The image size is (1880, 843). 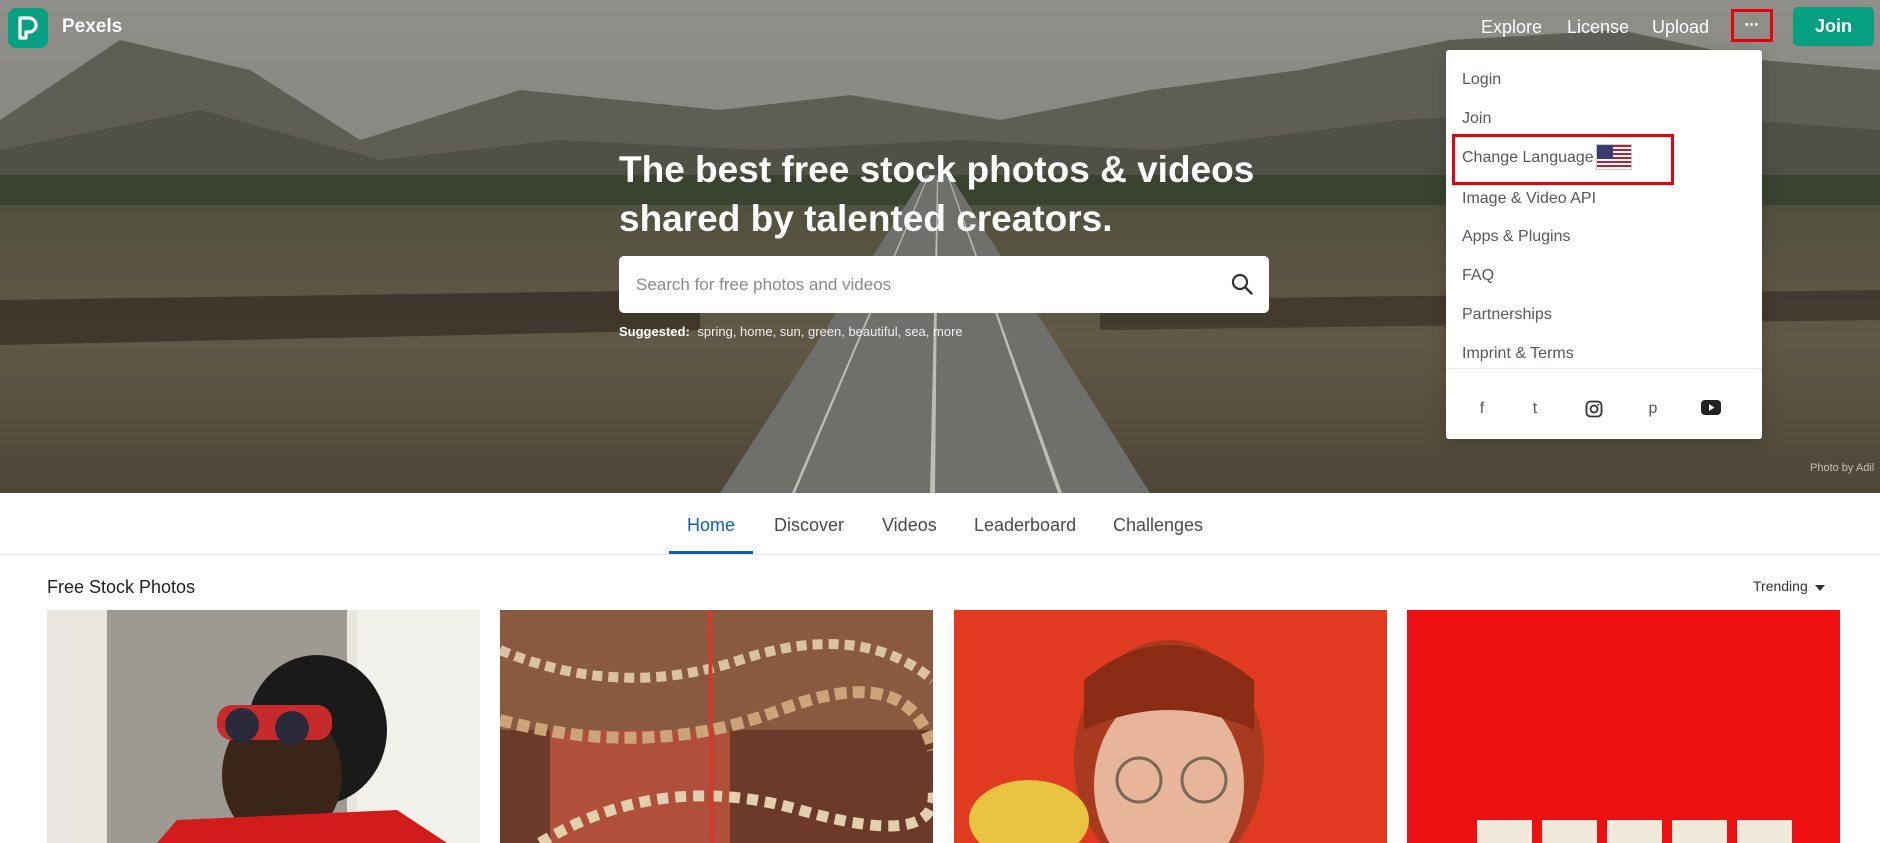 What do you see at coordinates (1614, 157) in the screenshot?
I see `us-flag-icon` at bounding box center [1614, 157].